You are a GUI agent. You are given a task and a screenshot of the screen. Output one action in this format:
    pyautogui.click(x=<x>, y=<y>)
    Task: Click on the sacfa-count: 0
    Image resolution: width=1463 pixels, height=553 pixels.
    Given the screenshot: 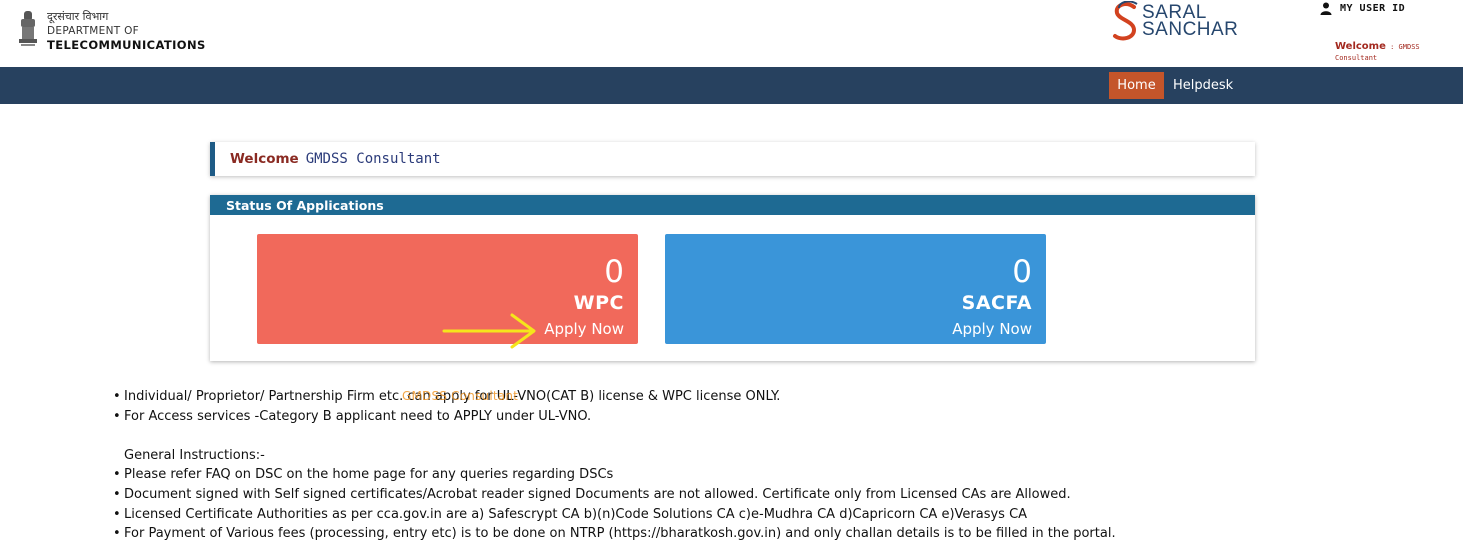 What is the action you would take?
    pyautogui.click(x=1022, y=272)
    